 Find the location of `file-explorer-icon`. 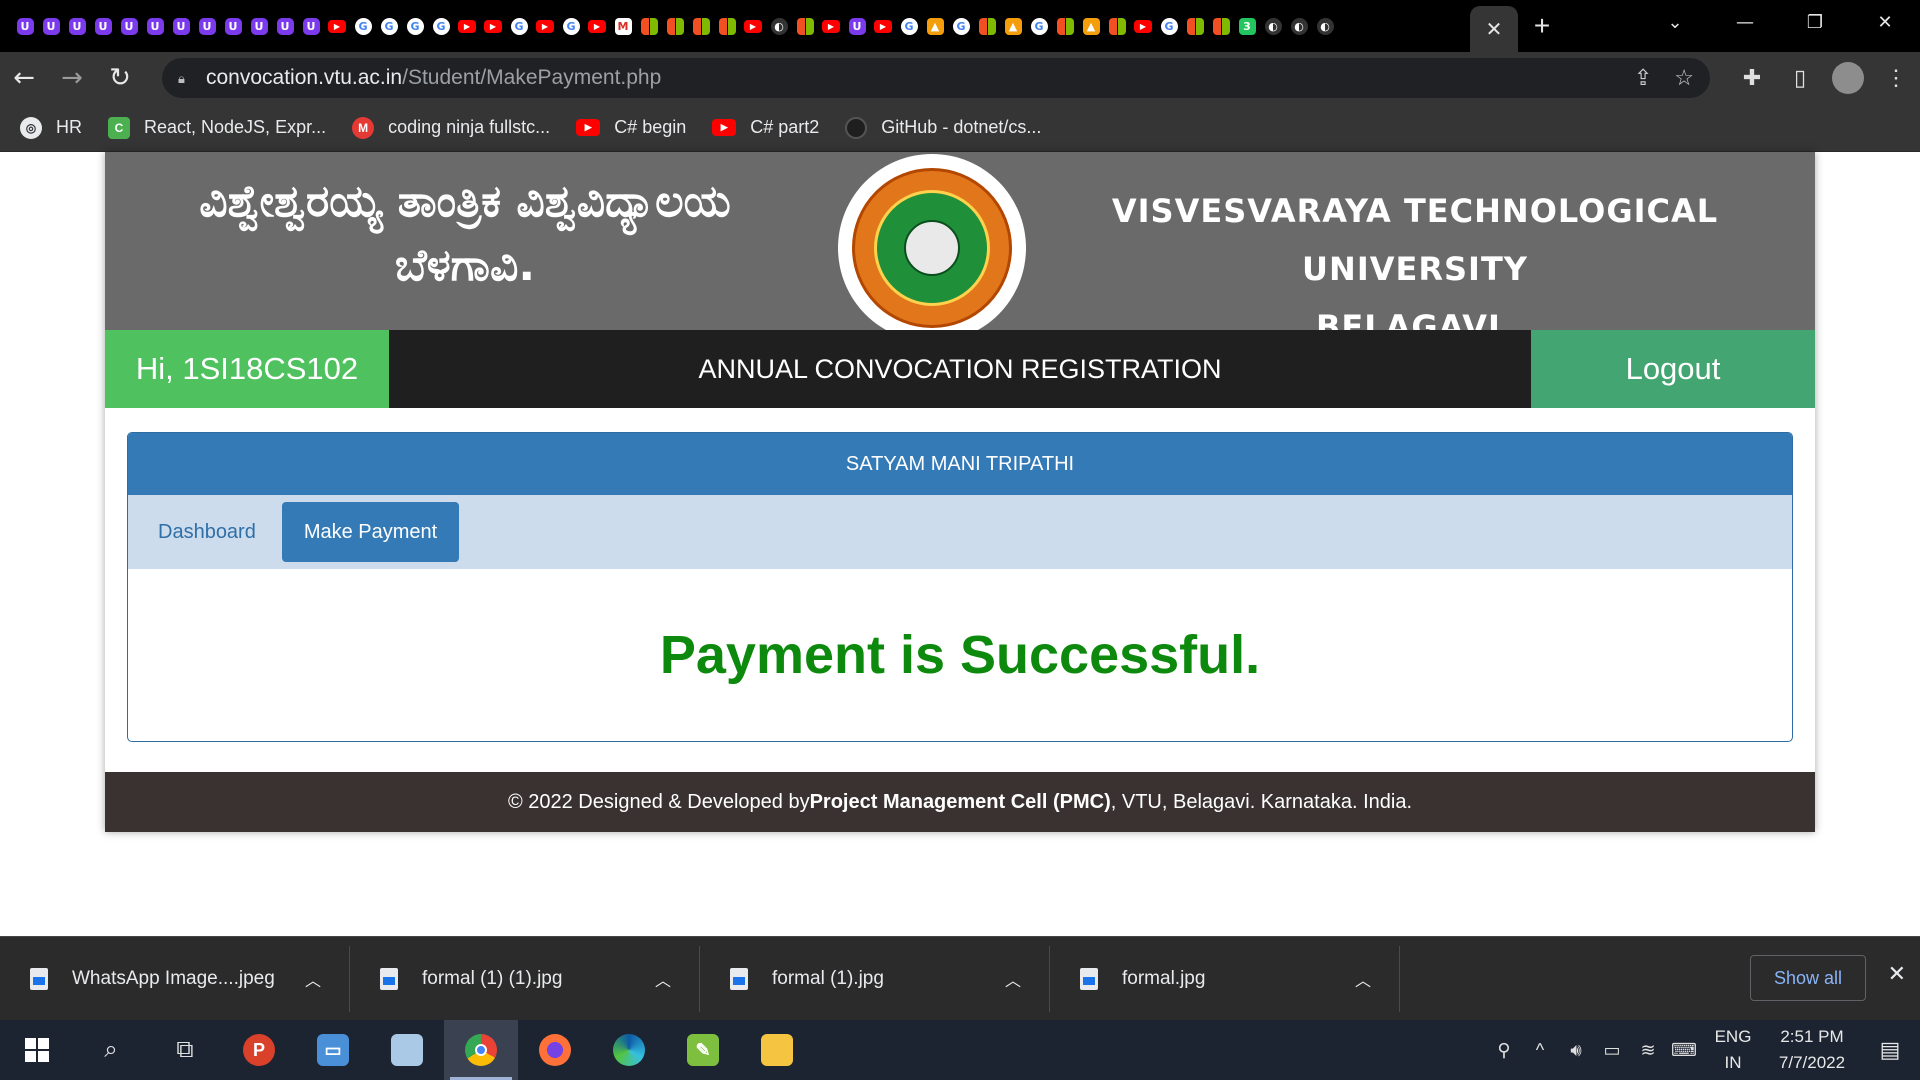

file-explorer-icon is located at coordinates (777, 1050).